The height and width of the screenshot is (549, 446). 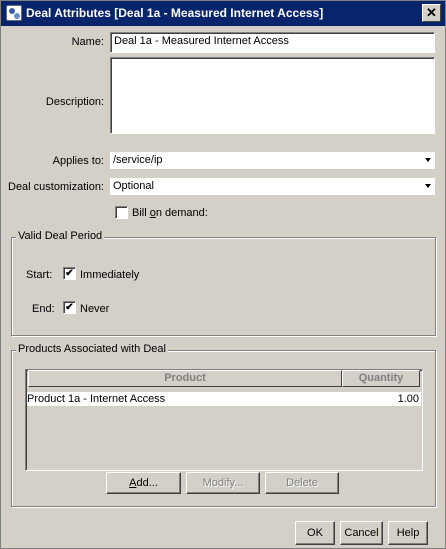 I want to click on bill-on-demand-checkbox, so click(x=121, y=212).